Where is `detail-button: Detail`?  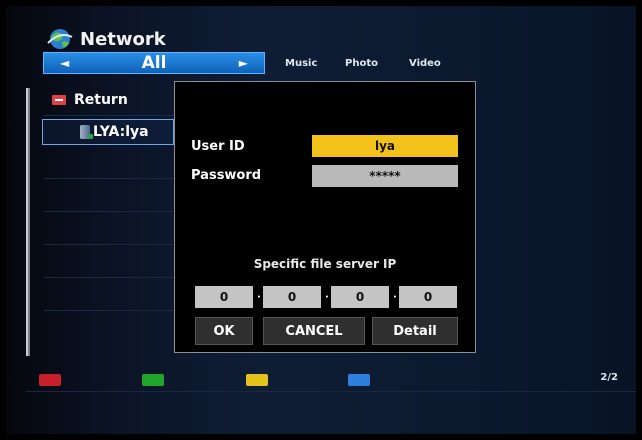
detail-button: Detail is located at coordinates (415, 331).